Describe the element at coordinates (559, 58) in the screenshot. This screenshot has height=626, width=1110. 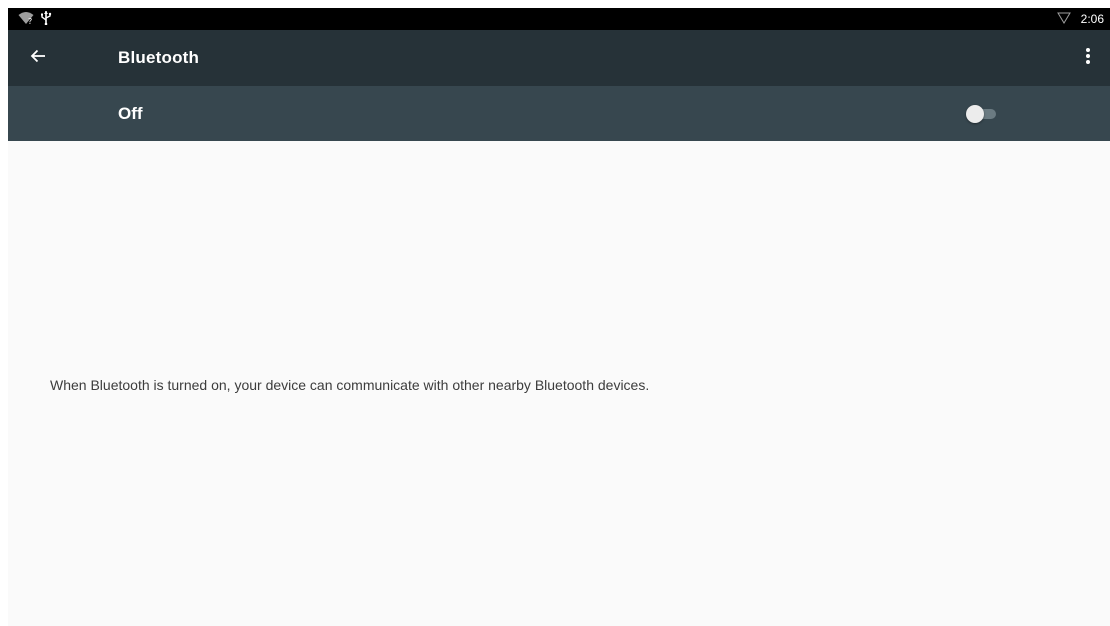
I see `toolbar: Bluetooth` at that location.